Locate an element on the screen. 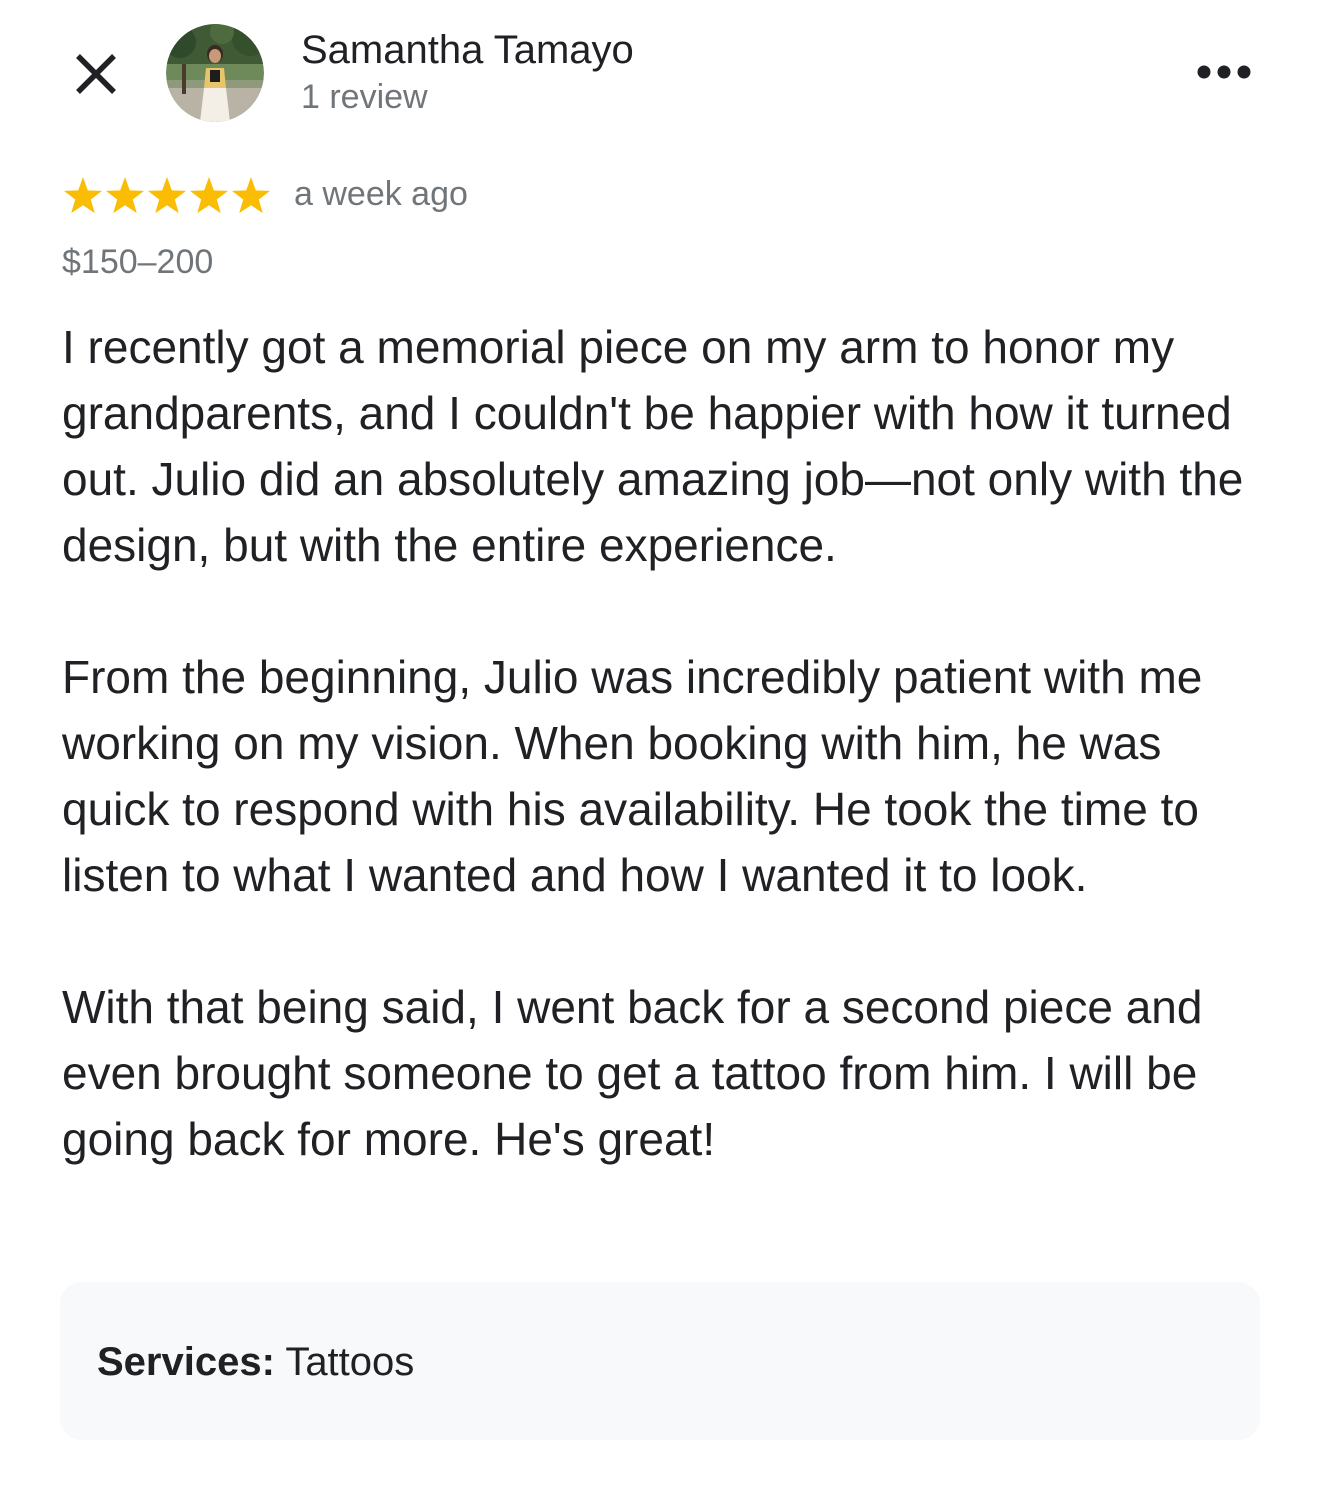 Image resolution: width=1320 pixels, height=1487 pixels. avatar is located at coordinates (215, 73).